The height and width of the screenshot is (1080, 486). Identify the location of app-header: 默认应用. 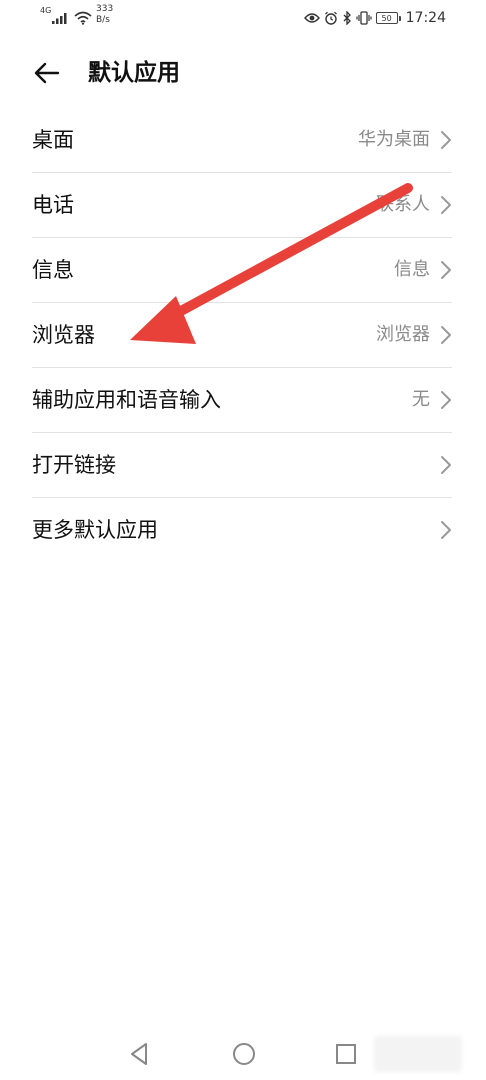
(243, 72).